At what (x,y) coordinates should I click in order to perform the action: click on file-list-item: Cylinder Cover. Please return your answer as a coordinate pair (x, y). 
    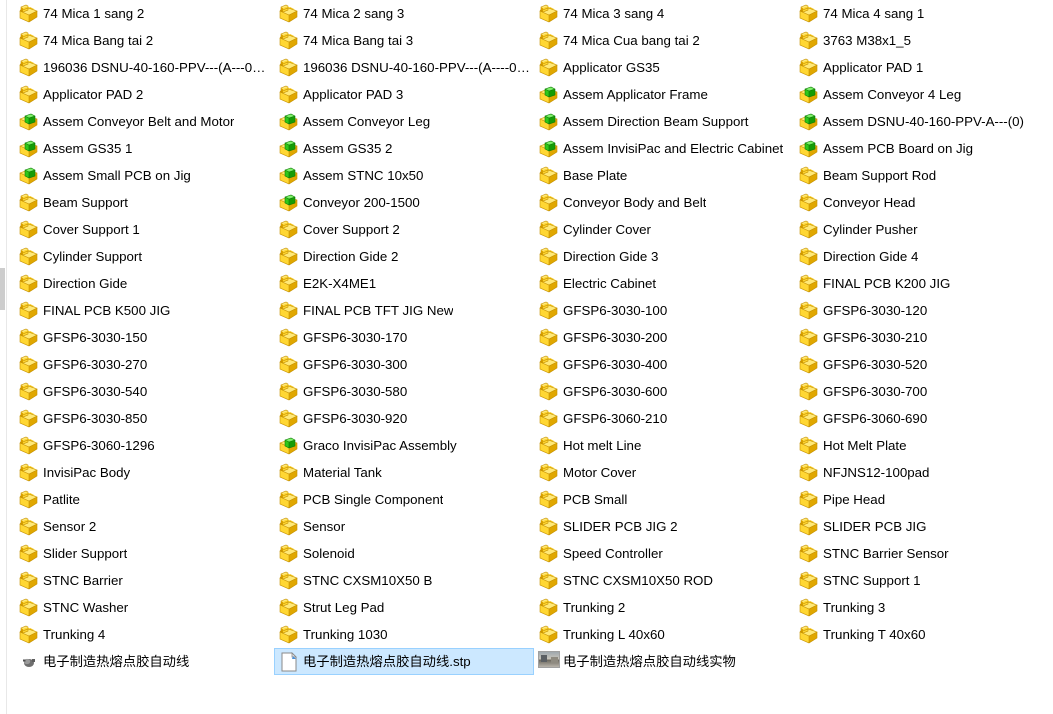
    Looking at the image, I should click on (664, 229).